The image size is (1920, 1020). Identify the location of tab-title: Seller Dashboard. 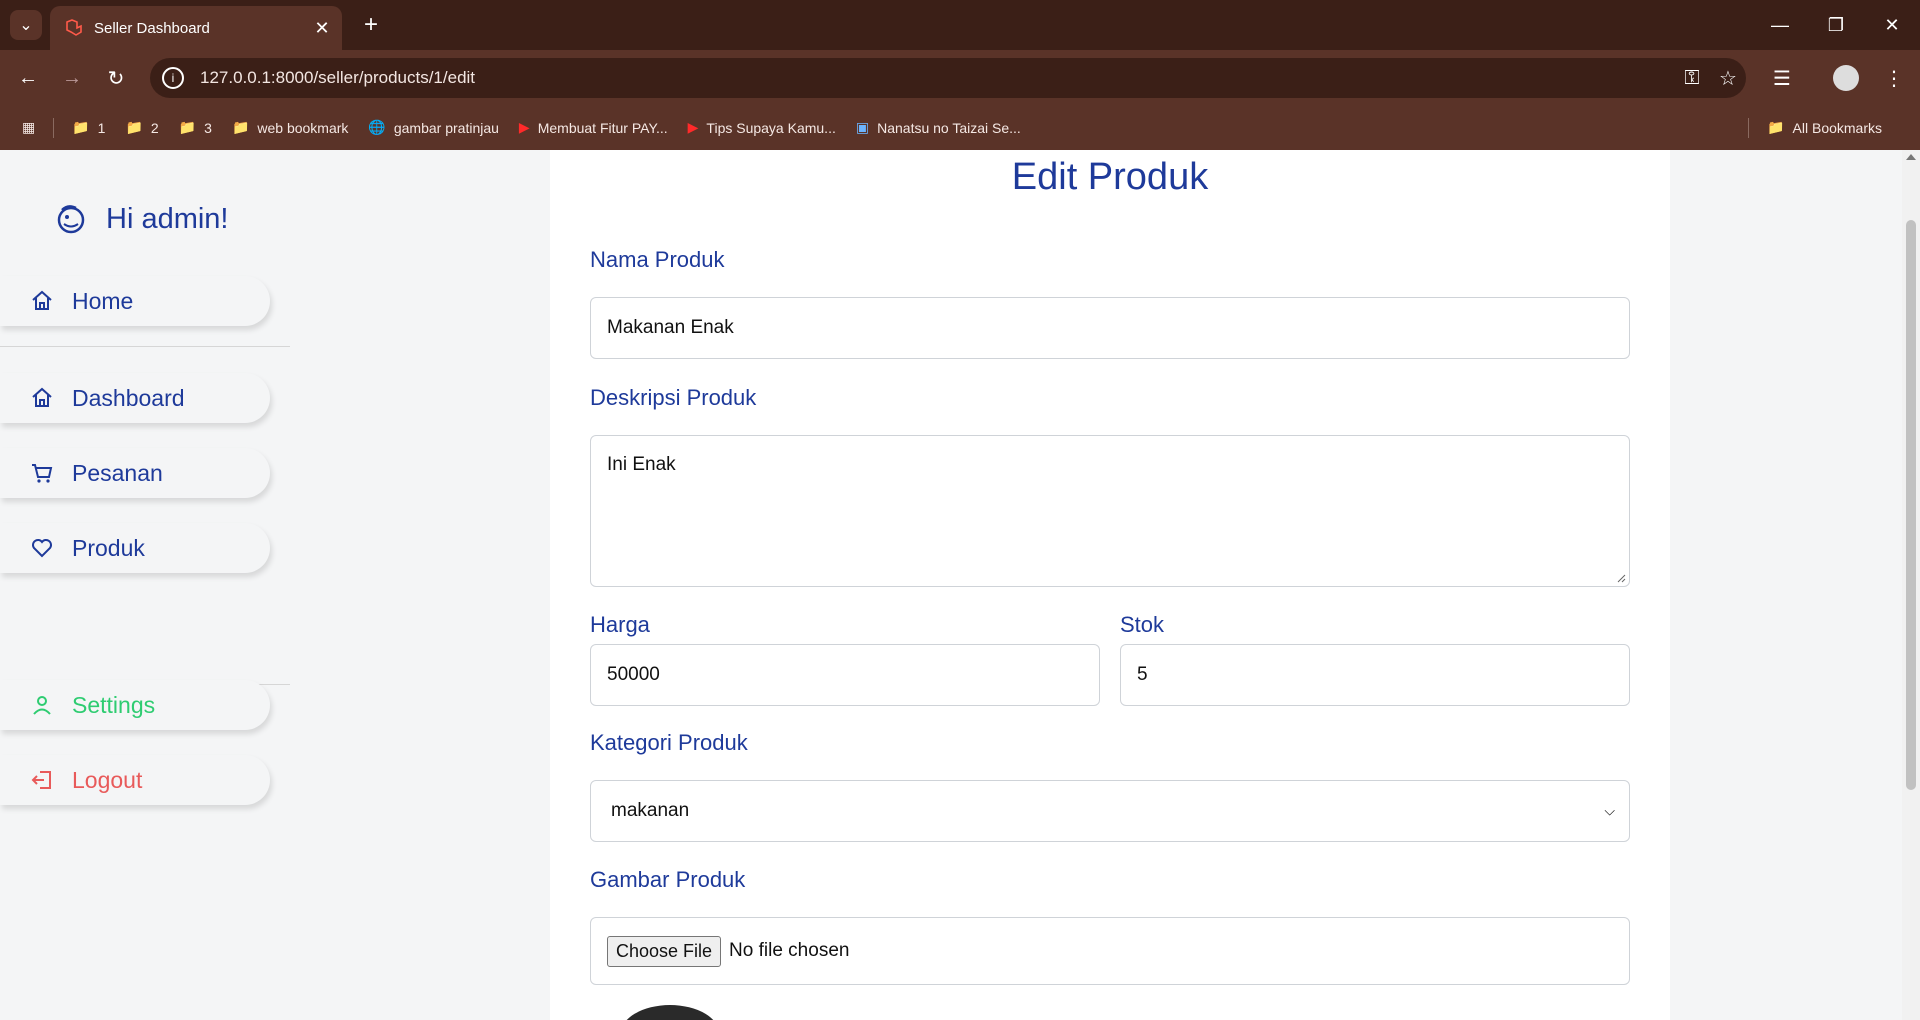
(152, 28).